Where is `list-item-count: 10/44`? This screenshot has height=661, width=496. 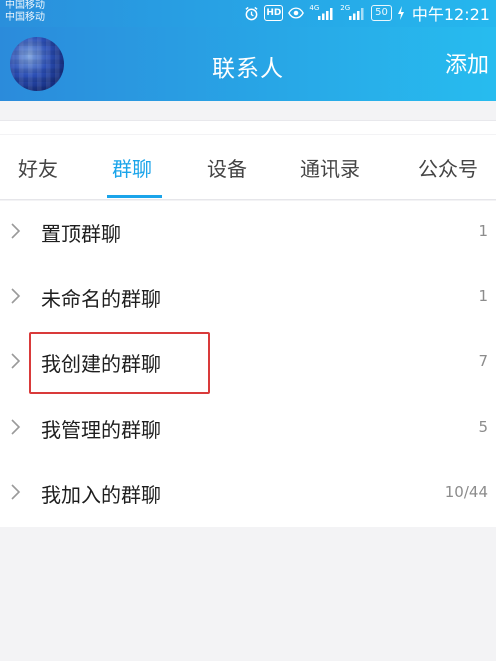 list-item-count: 10/44 is located at coordinates (466, 492).